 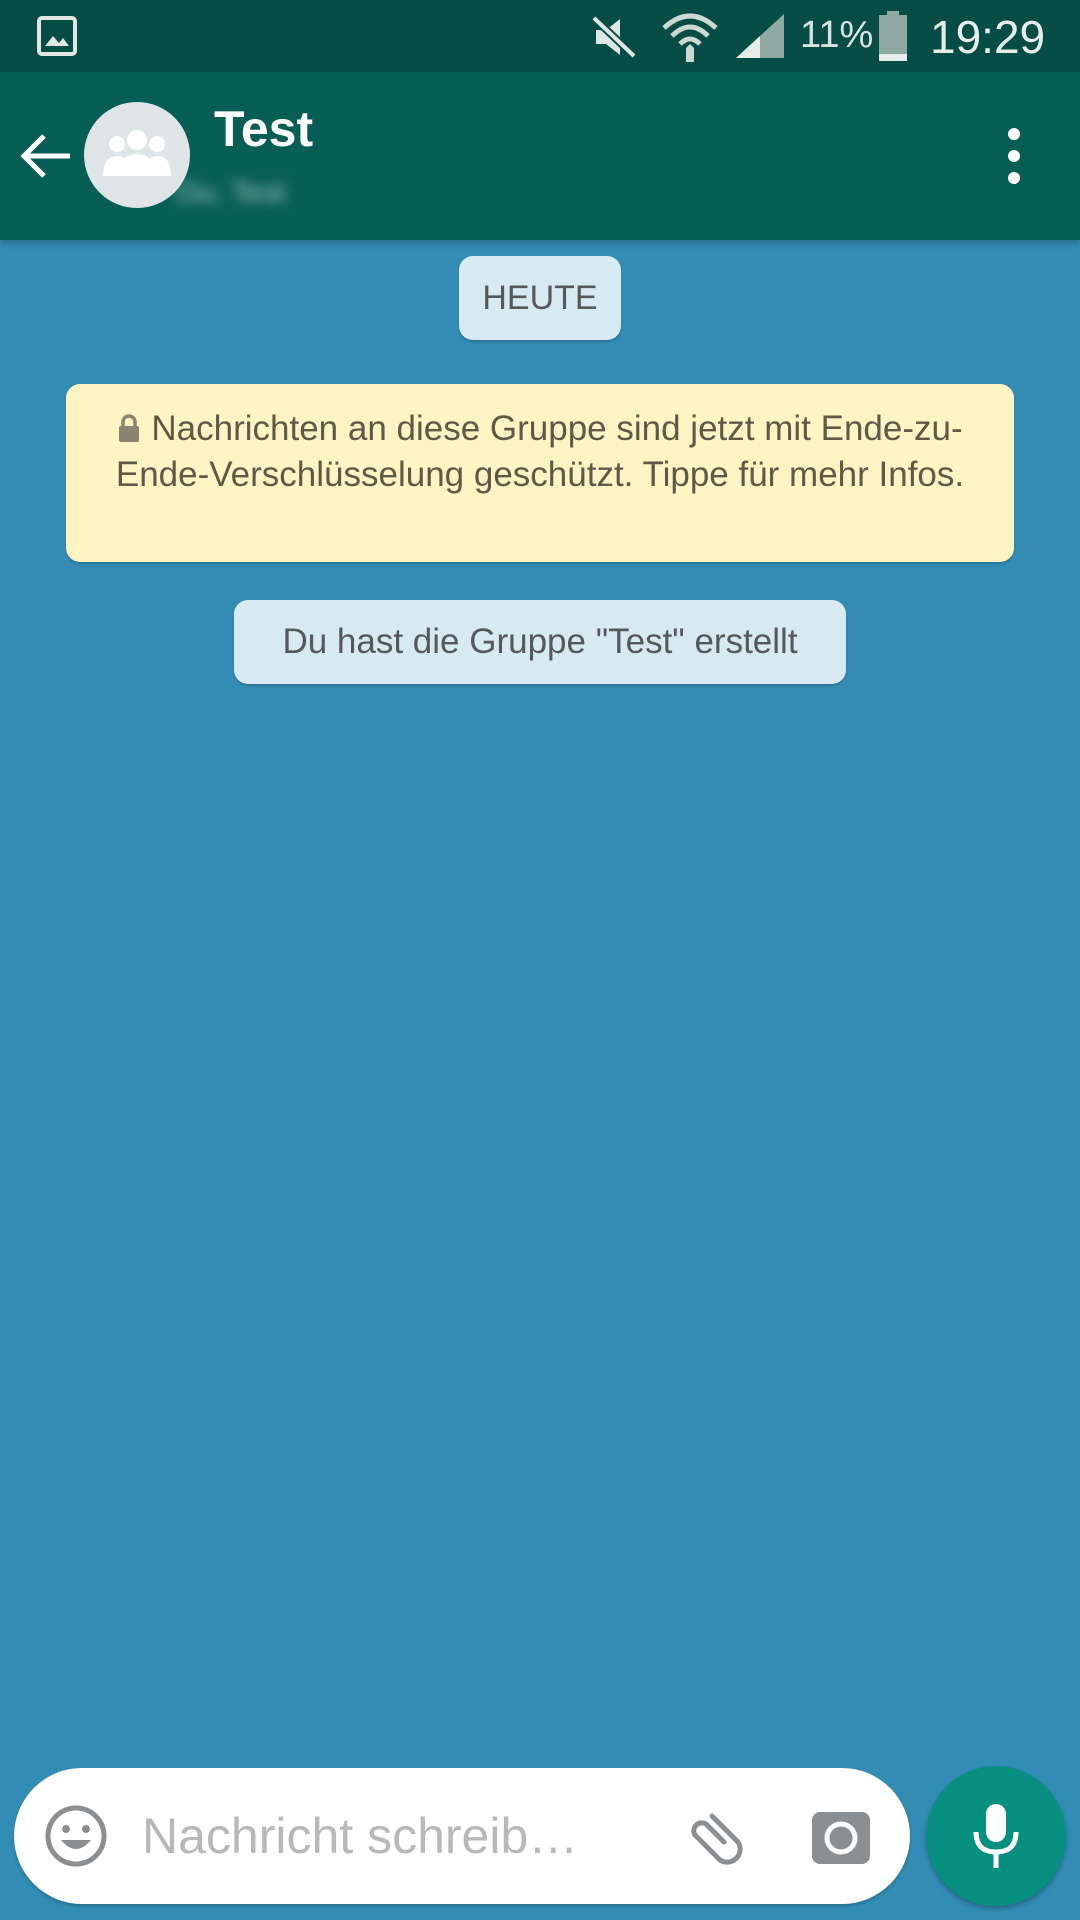 I want to click on group-avatar-icon, so click(x=137, y=153).